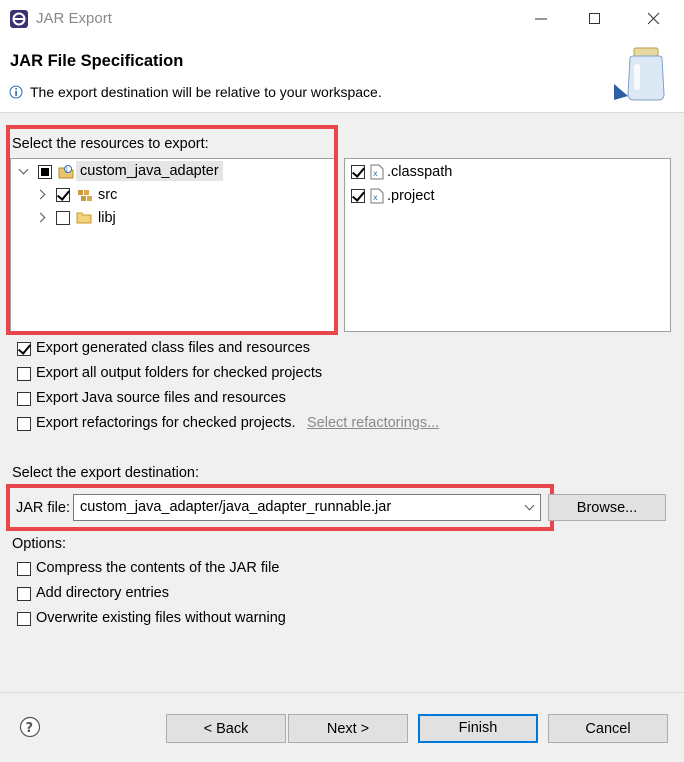  I want to click on add-directory-entries-checkbox, so click(24, 594).